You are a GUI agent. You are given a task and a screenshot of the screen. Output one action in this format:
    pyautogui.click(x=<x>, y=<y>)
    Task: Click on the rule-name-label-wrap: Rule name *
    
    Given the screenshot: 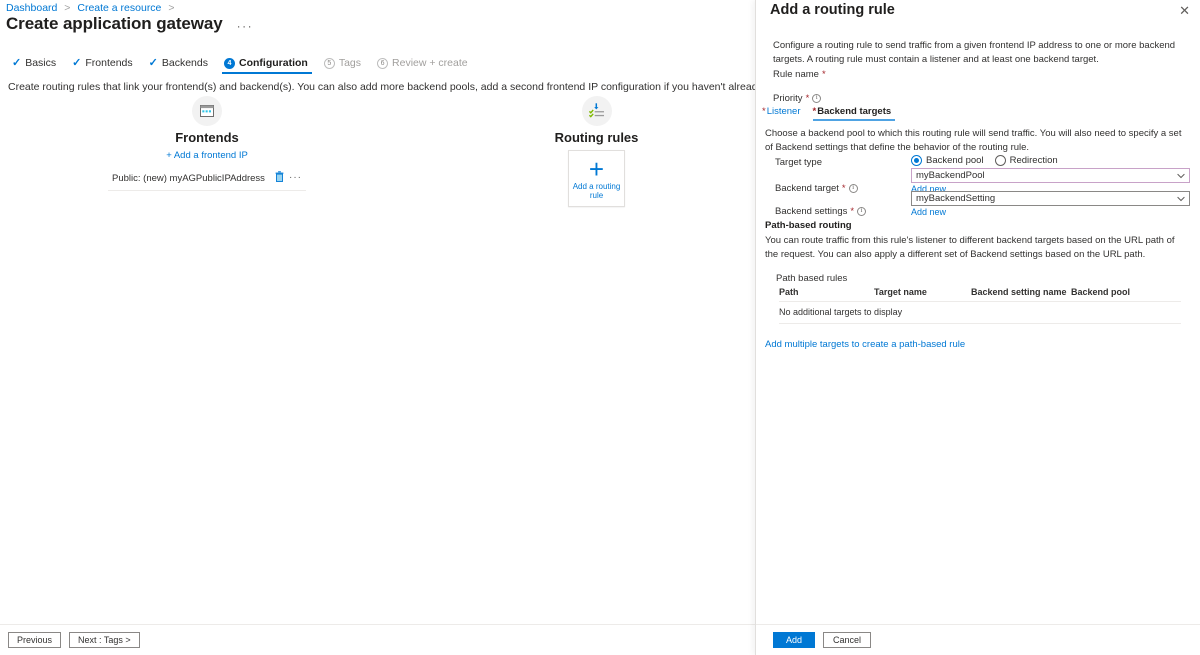 What is the action you would take?
    pyautogui.click(x=799, y=74)
    